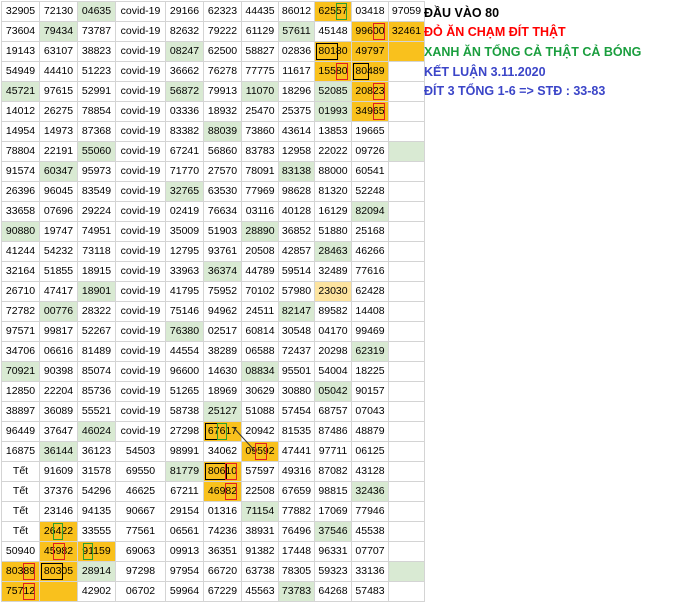 This screenshot has height=606, width=674. I want to click on grid-cell: 22022, so click(333, 151).